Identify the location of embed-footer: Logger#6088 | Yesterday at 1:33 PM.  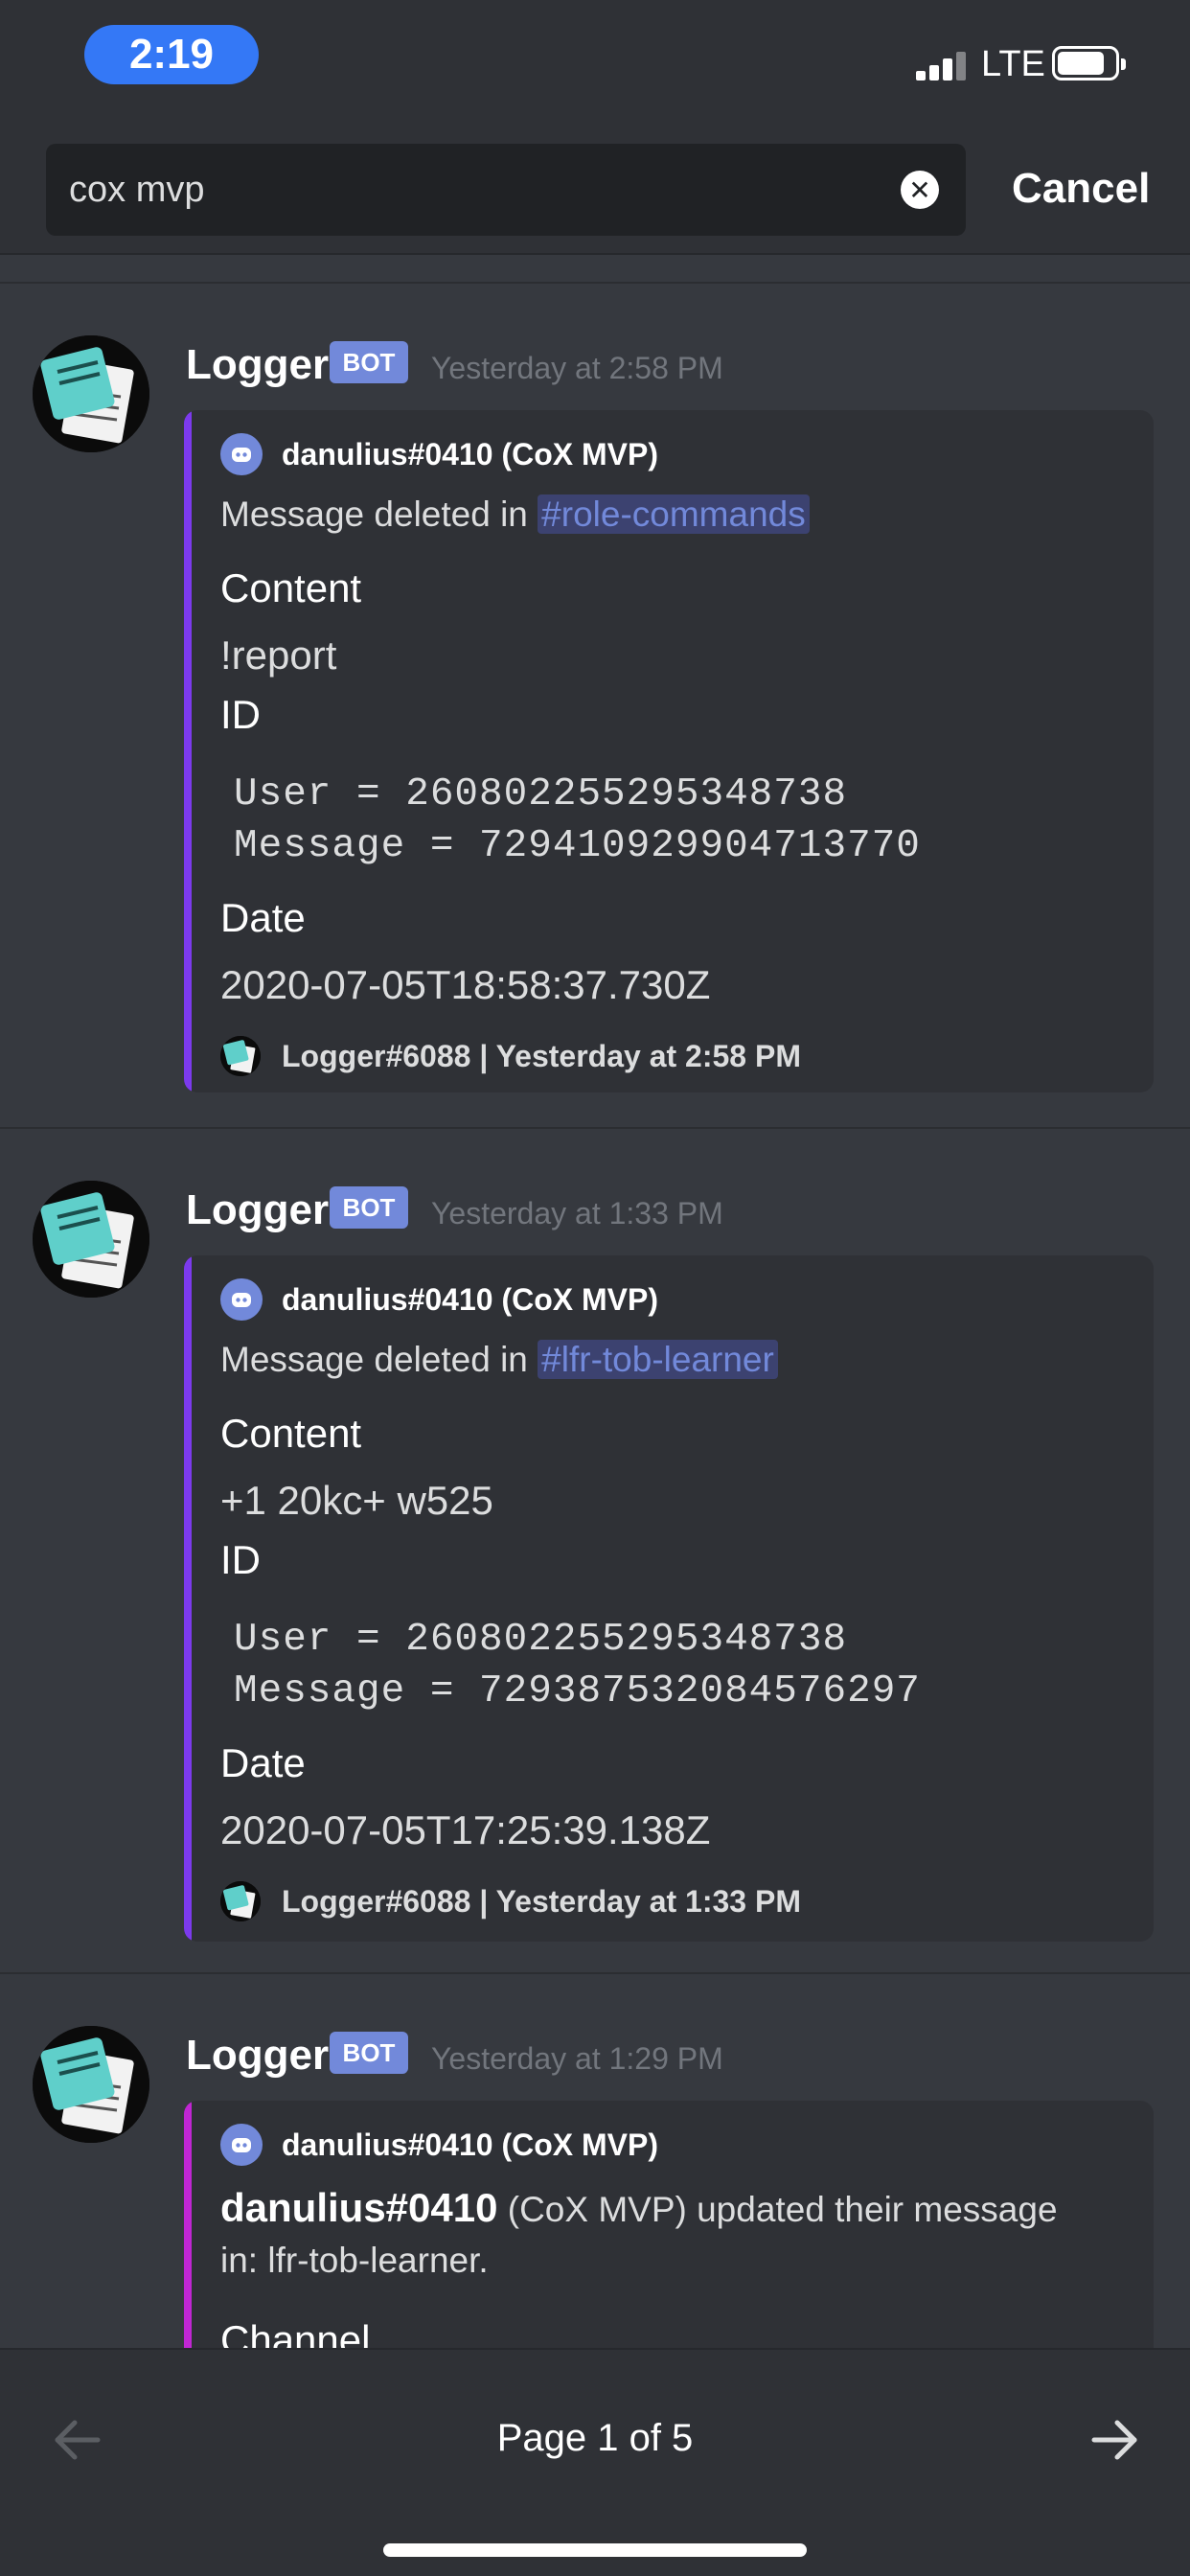
(511, 1901).